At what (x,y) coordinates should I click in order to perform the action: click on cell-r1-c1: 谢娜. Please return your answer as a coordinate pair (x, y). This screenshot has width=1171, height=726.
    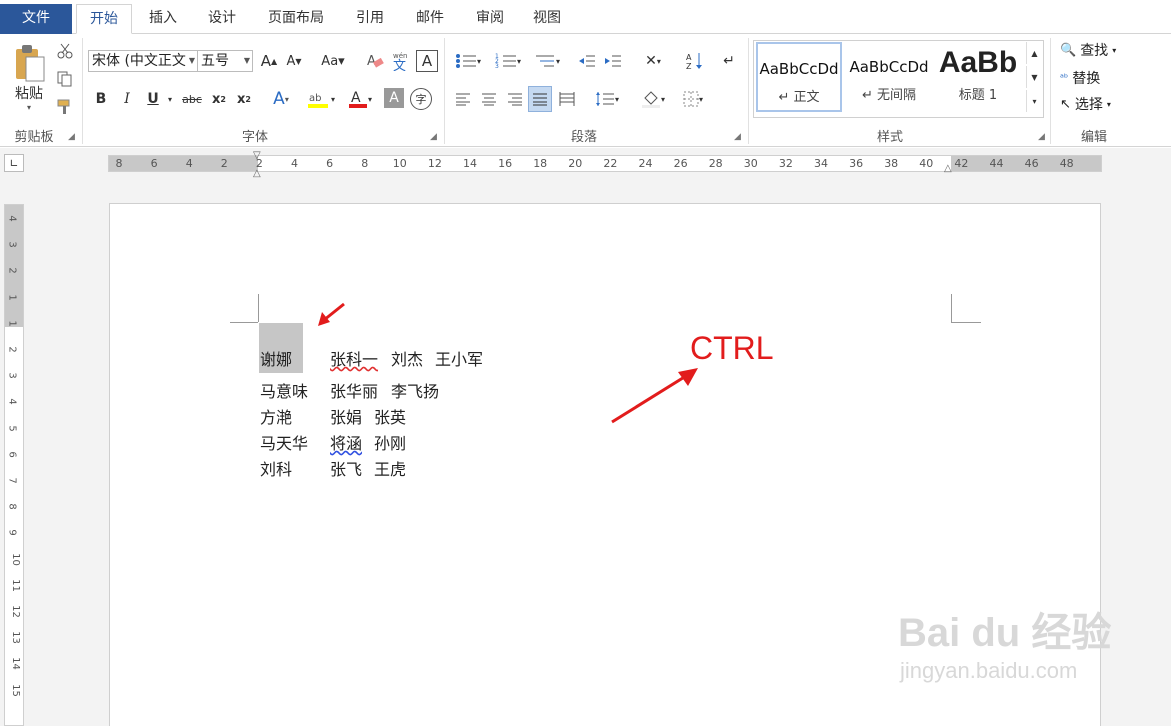
    Looking at the image, I should click on (276, 358).